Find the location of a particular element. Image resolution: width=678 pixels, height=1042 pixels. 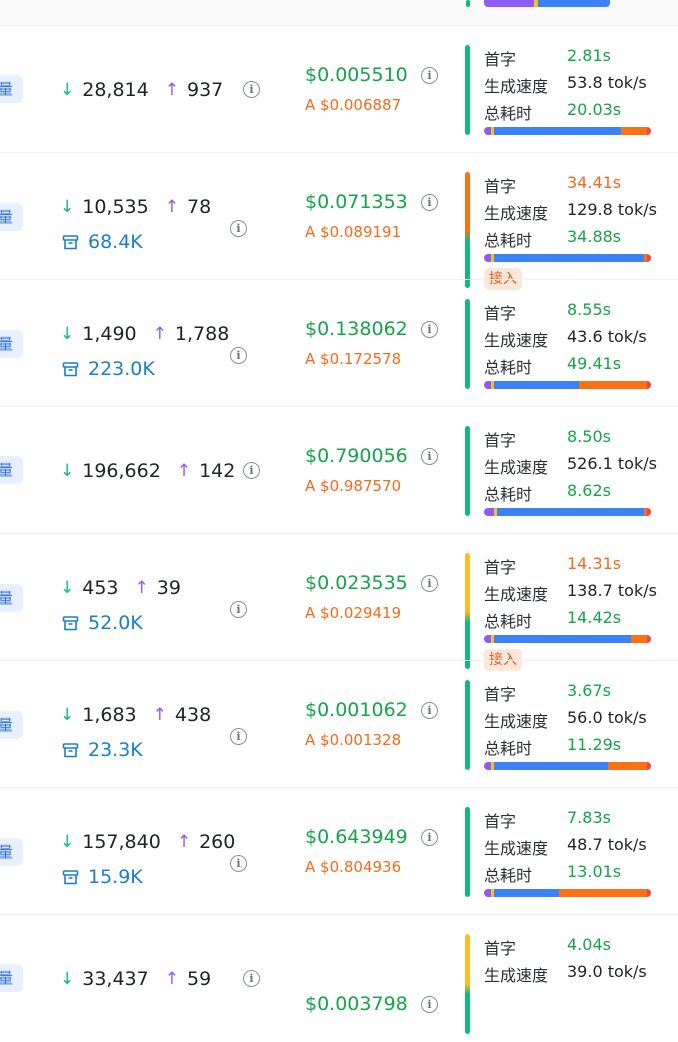

gen-speed-value: 56.0 tok/s is located at coordinates (607, 717).